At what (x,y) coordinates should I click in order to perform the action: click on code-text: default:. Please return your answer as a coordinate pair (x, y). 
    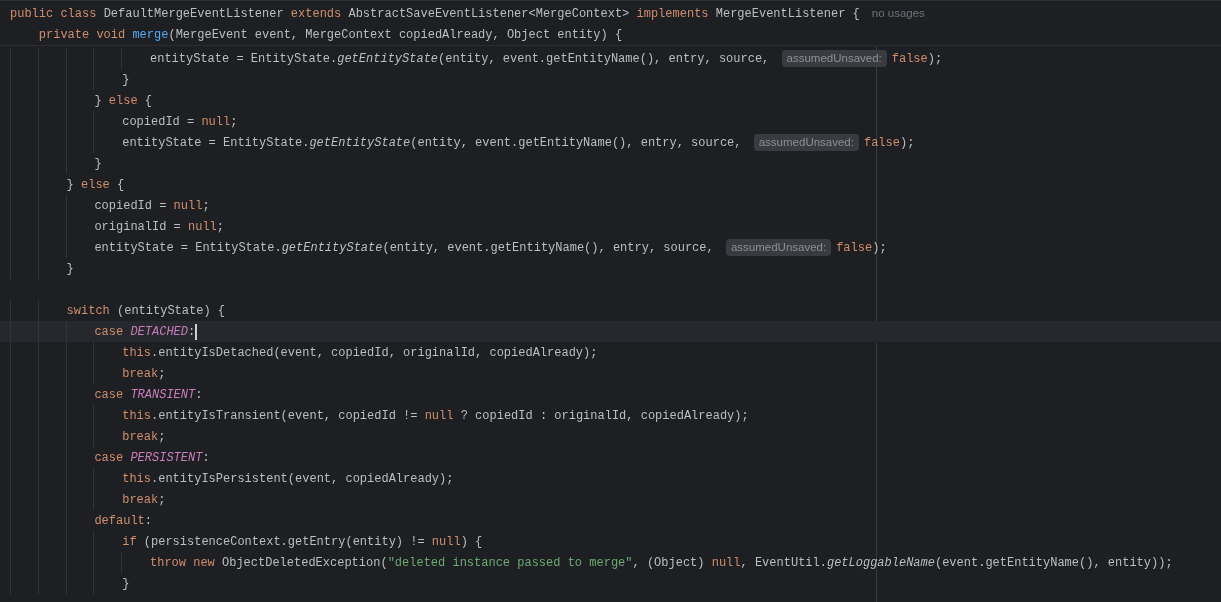
    Looking at the image, I should click on (123, 521).